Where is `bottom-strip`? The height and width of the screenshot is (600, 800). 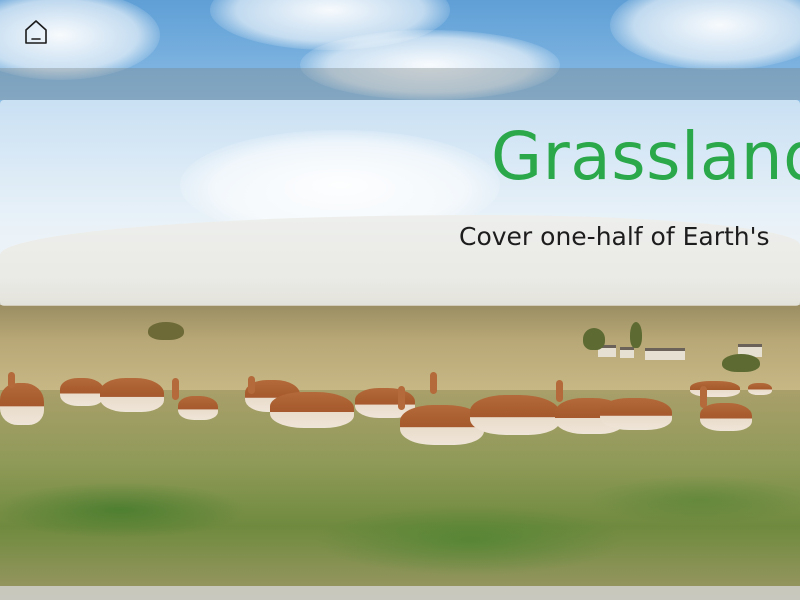 bottom-strip is located at coordinates (400, 593).